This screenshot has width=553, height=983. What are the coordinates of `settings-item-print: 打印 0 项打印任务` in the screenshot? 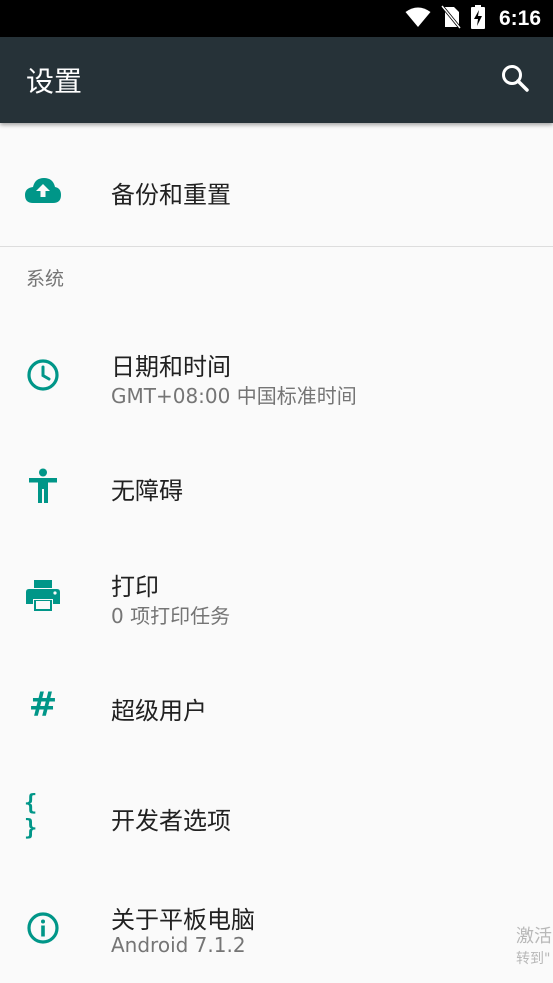 It's located at (276, 597).